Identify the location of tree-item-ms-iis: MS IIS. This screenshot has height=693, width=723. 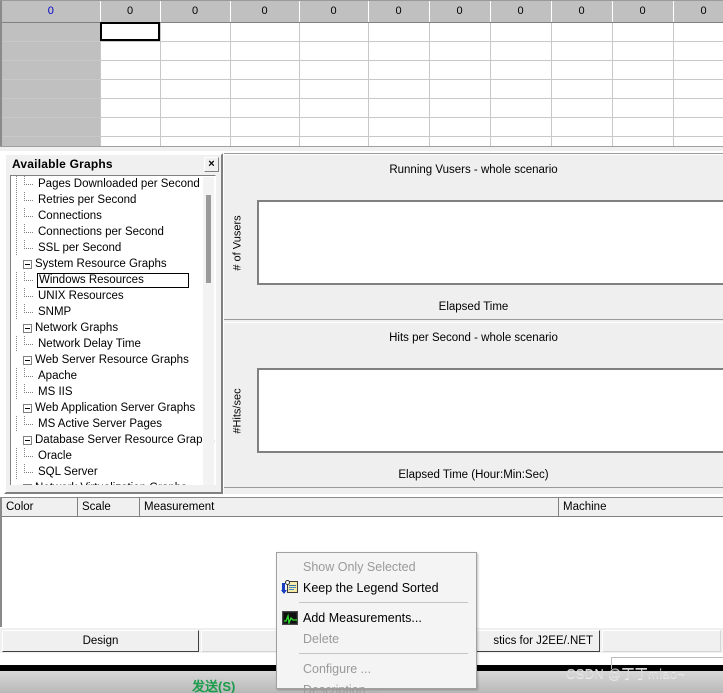
(113, 392).